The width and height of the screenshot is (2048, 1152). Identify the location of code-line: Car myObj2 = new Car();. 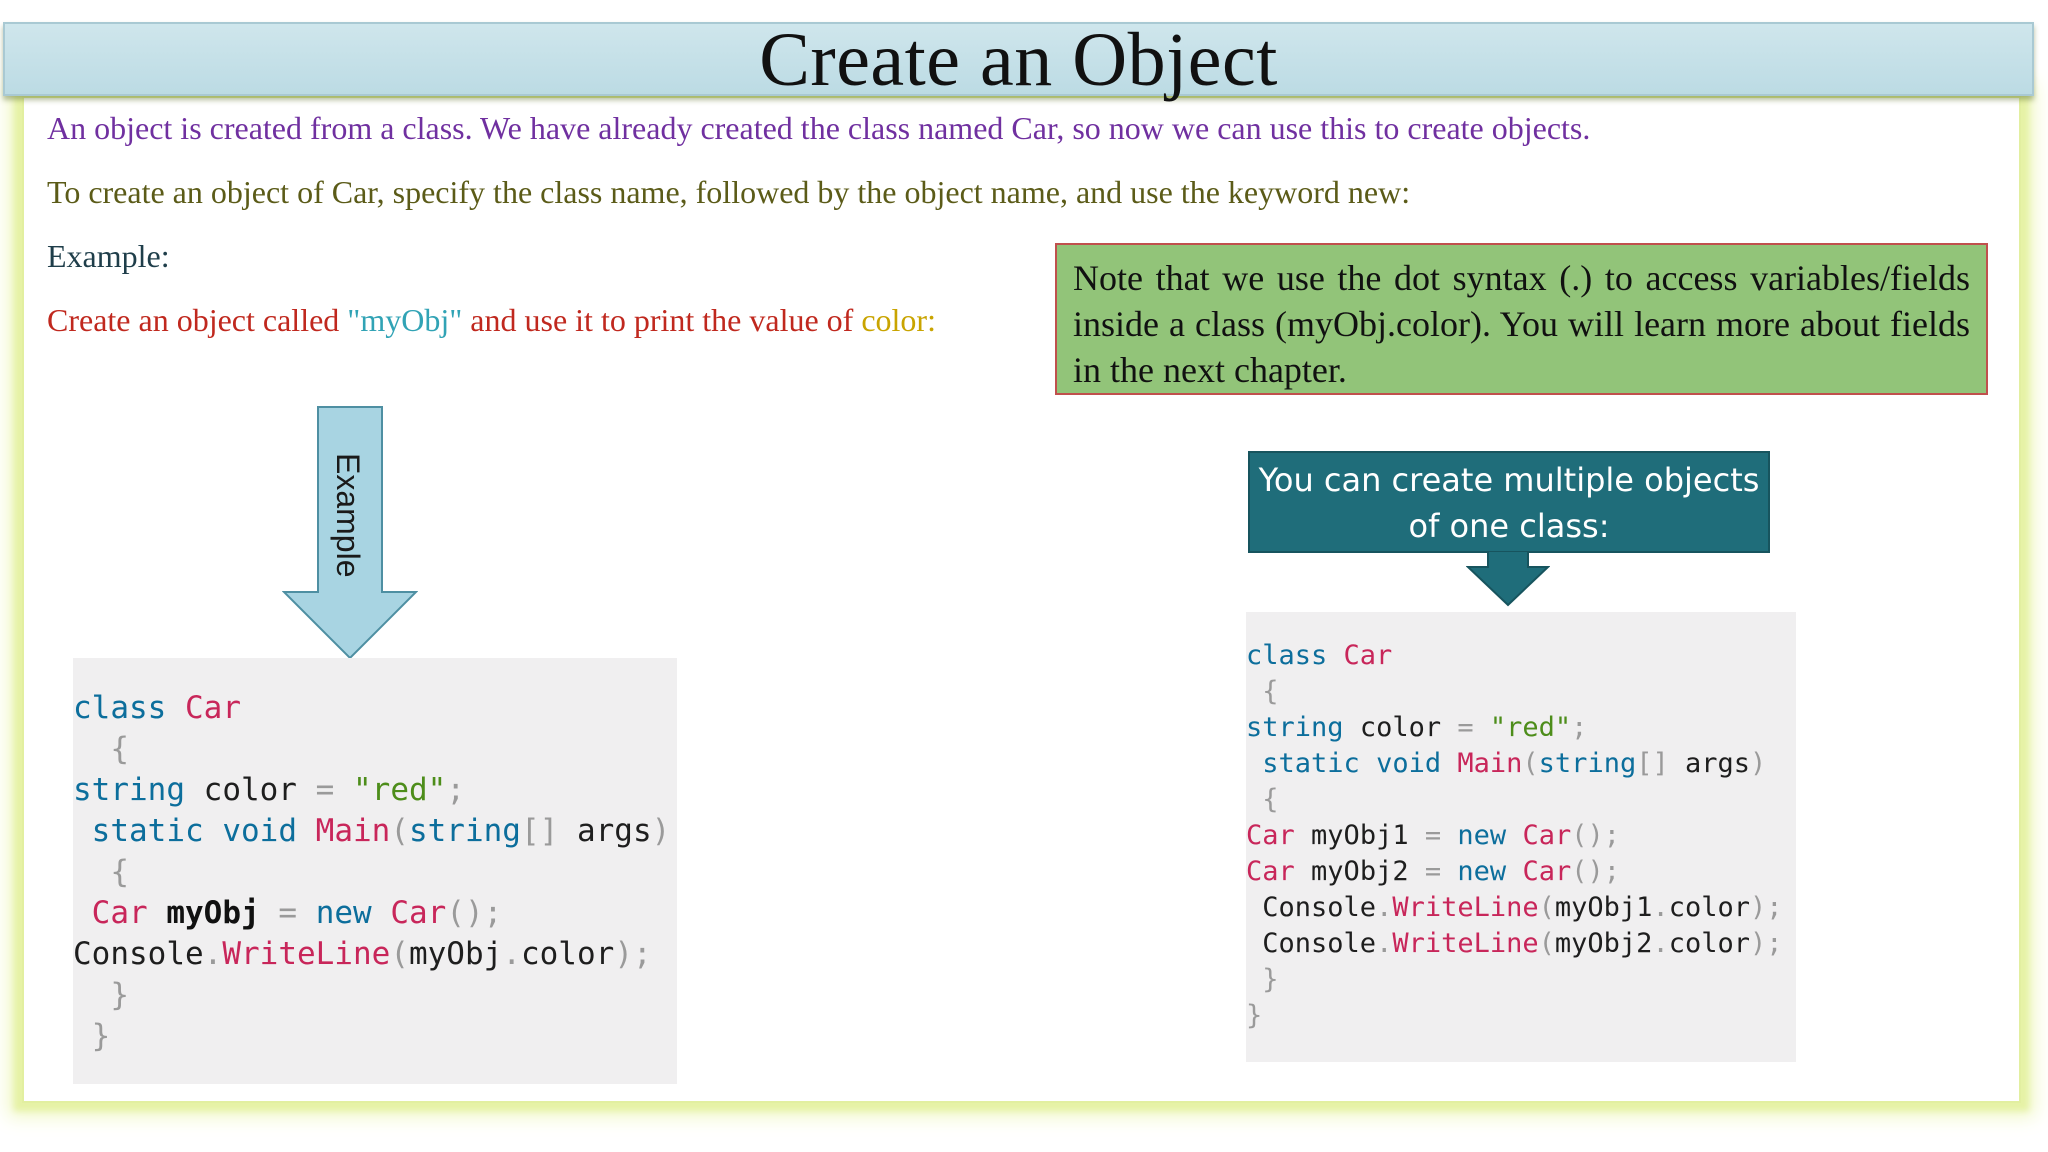
(1521, 872).